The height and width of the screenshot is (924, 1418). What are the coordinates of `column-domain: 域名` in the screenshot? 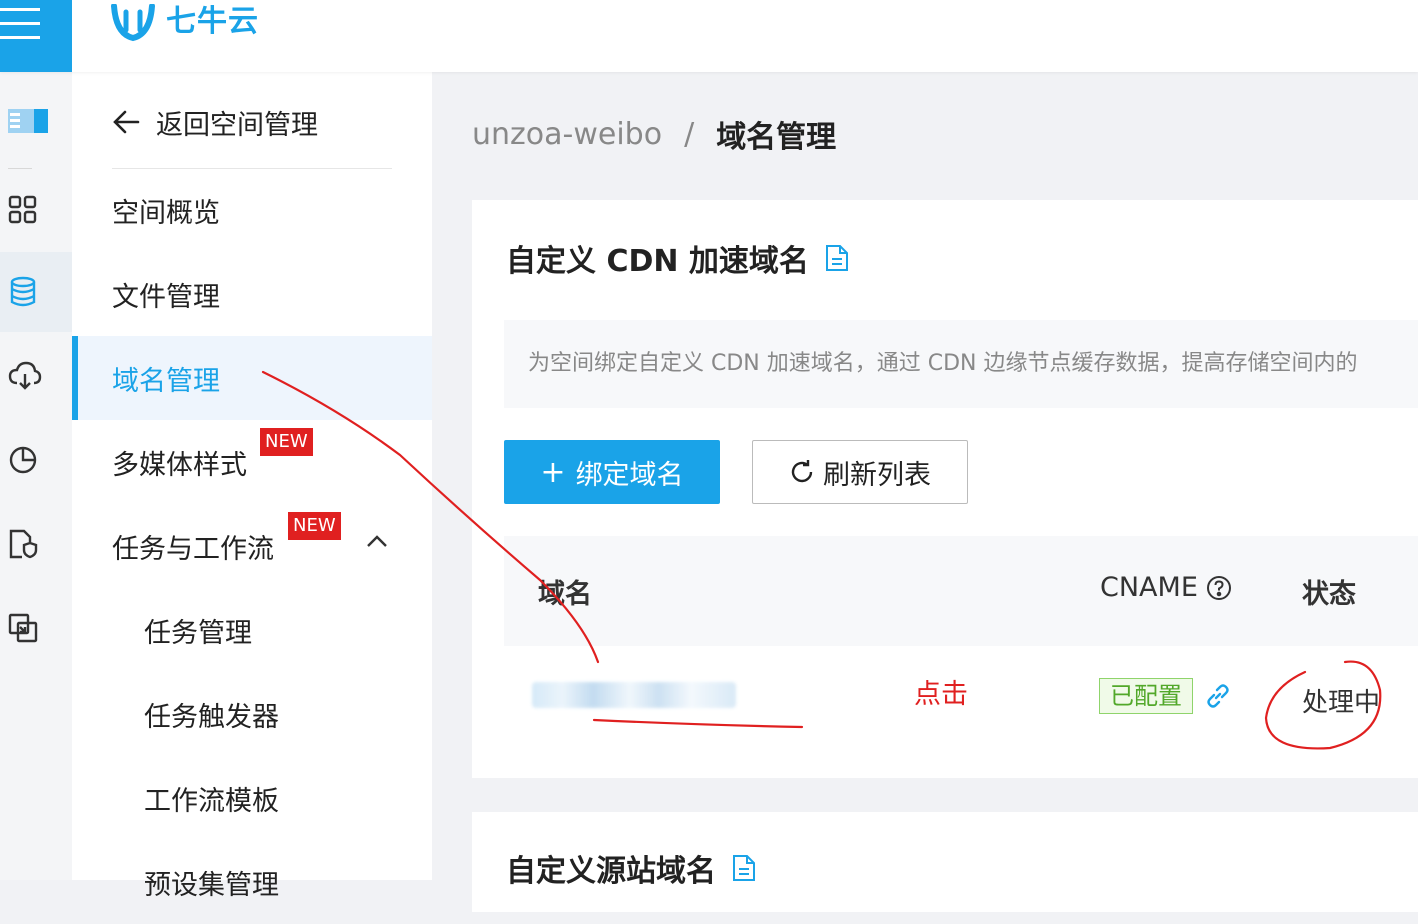 It's located at (565, 594).